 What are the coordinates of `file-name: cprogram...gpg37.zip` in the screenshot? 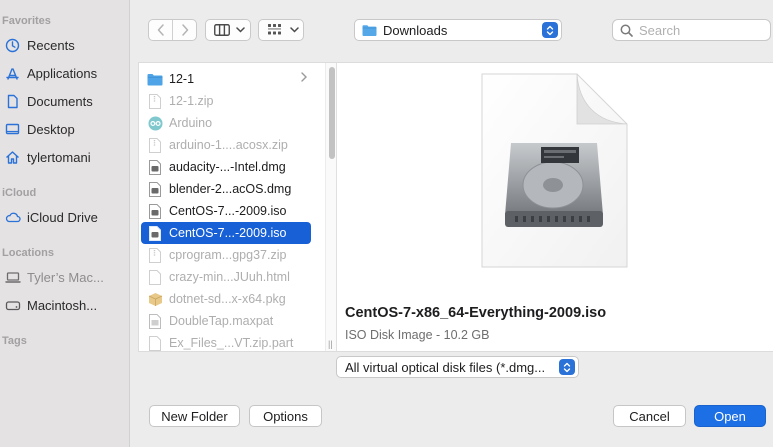 It's located at (228, 255).